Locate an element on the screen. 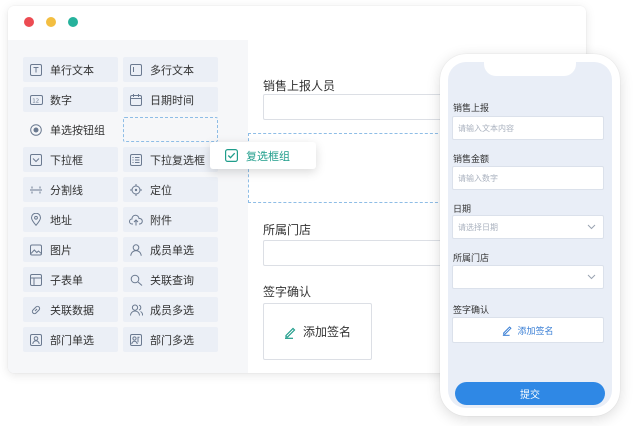  palette-item-member-multi: 成员多选 is located at coordinates (170, 309).